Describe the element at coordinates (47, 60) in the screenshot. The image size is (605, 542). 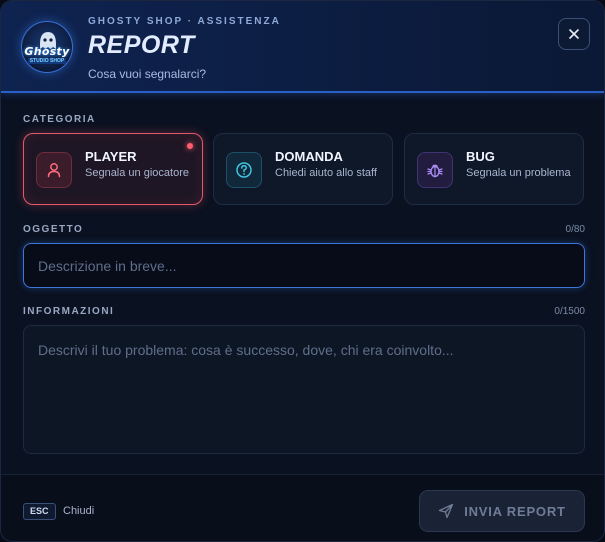
I see `logo-subtext: STUDIO SHOP` at that location.